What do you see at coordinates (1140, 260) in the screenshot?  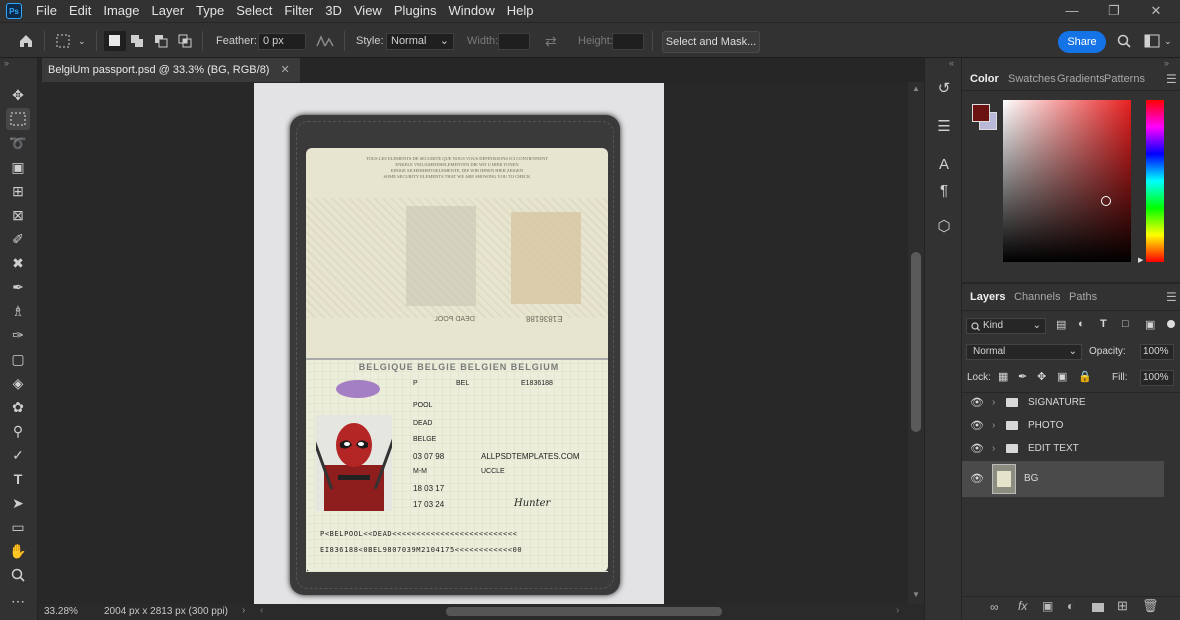 I see `hue-slider-handle: ▶` at bounding box center [1140, 260].